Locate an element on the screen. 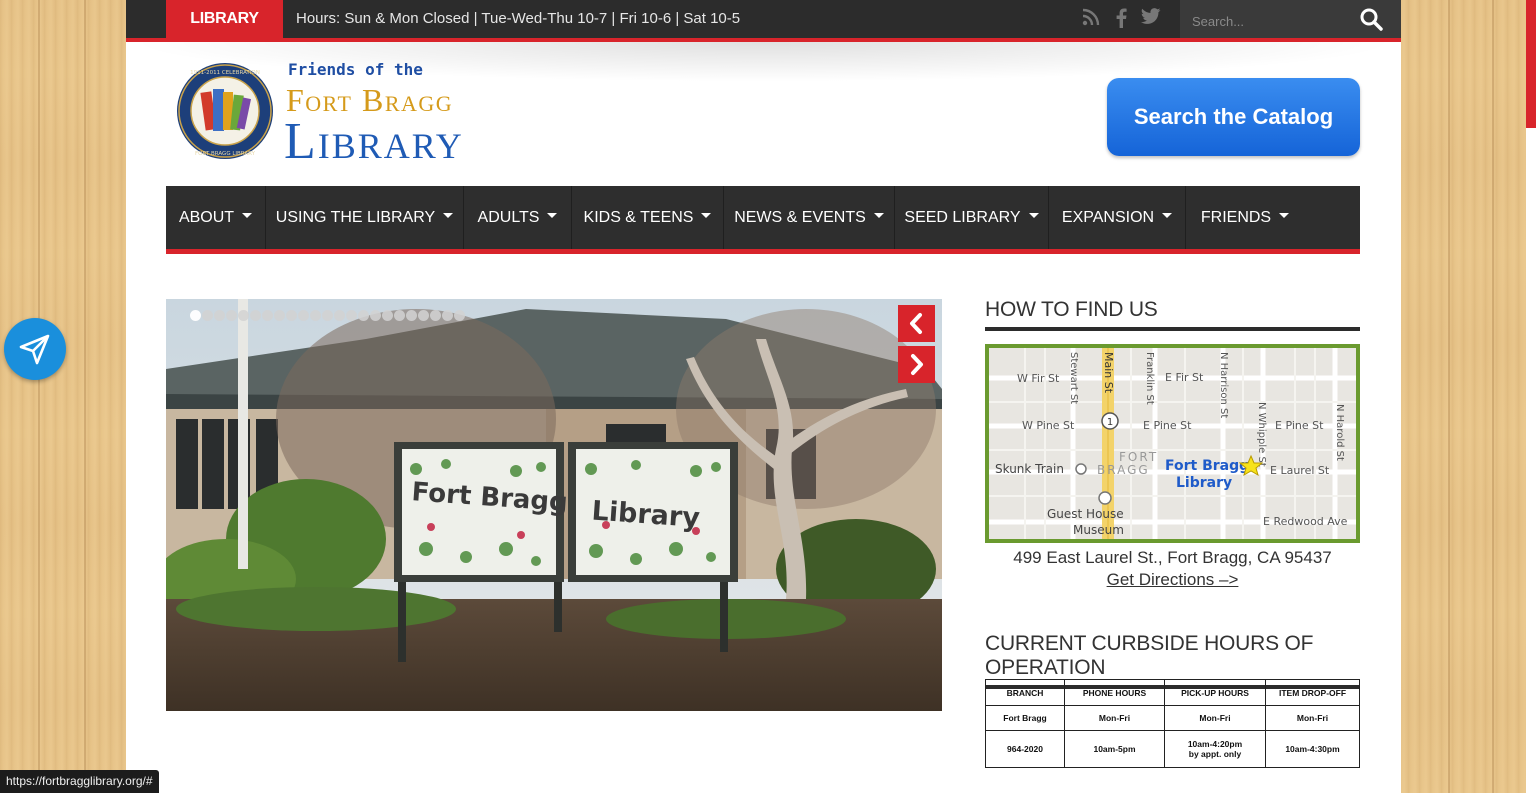  facebook-icon is located at coordinates (1121, 19).